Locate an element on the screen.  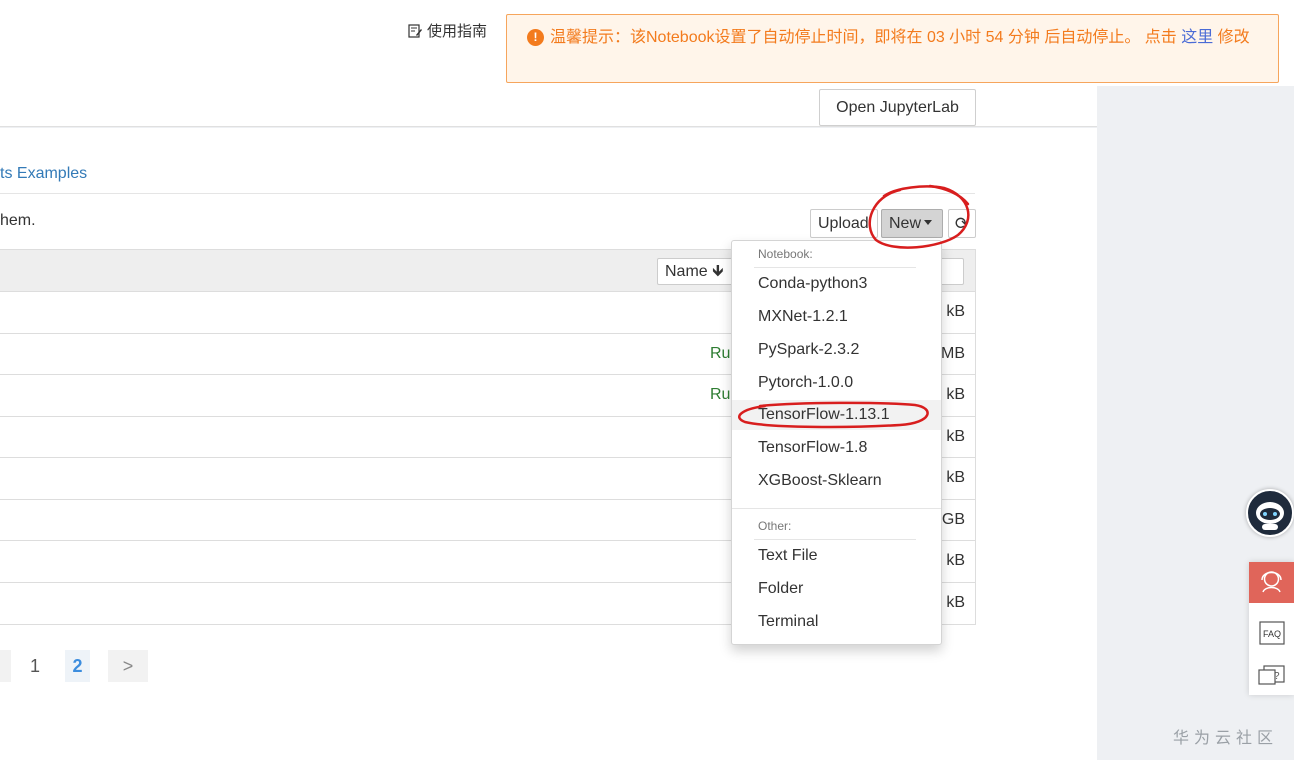
edit-doc-icon is located at coordinates (415, 30).